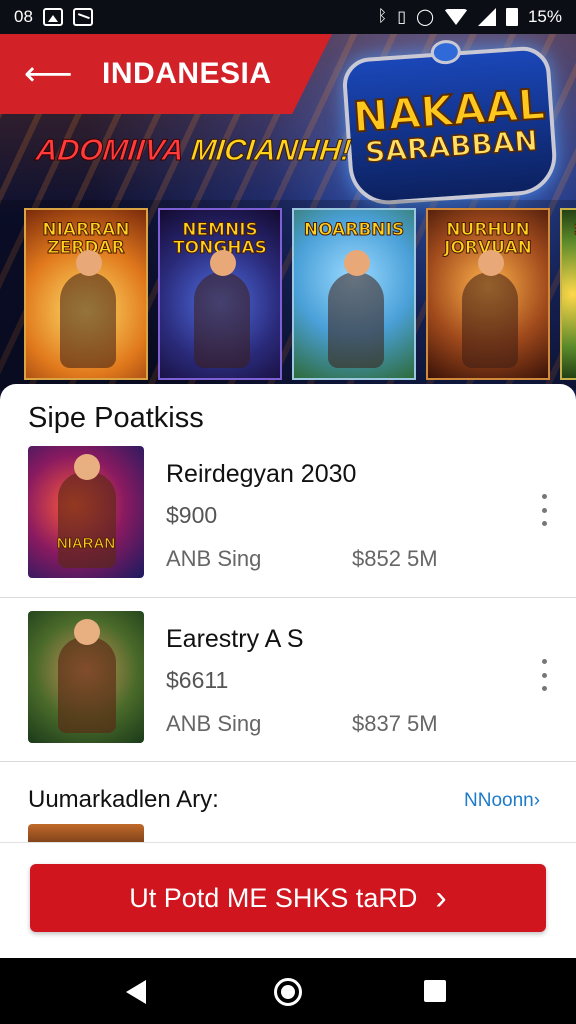  I want to click on see-more-link: NNoonn›, so click(502, 801).